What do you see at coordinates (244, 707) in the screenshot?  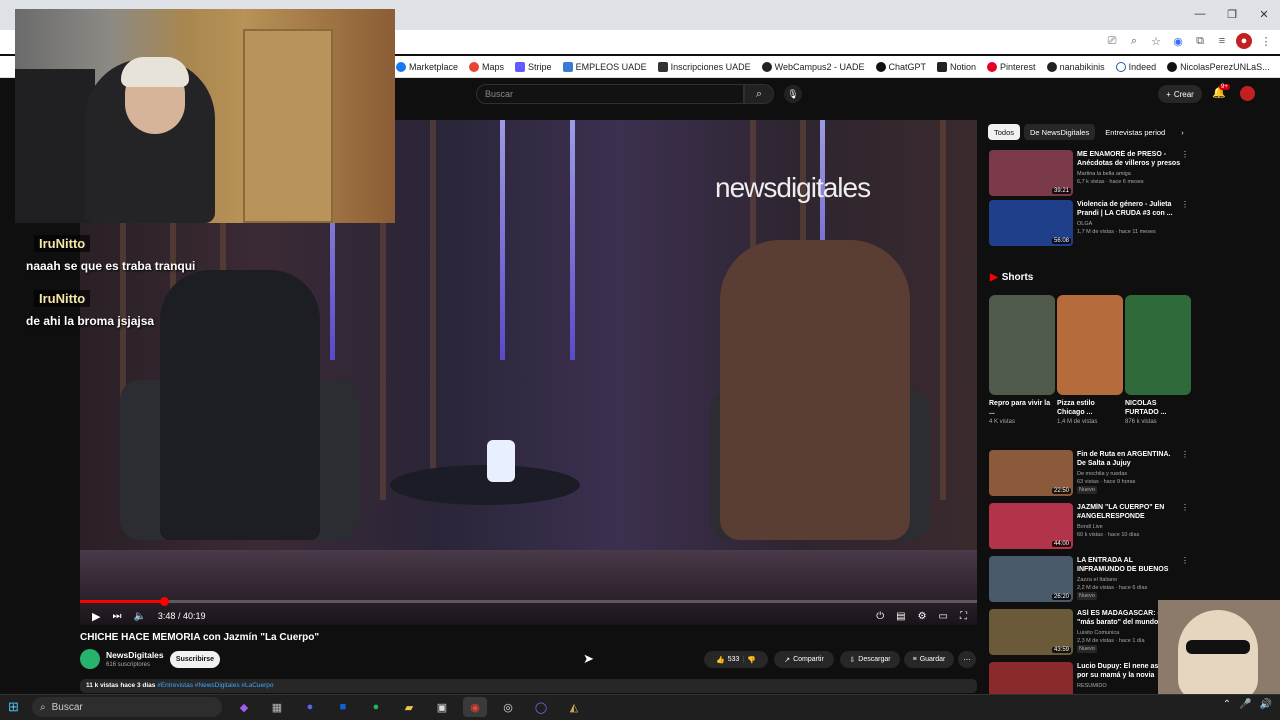 I see `copilot-icon: ◆` at bounding box center [244, 707].